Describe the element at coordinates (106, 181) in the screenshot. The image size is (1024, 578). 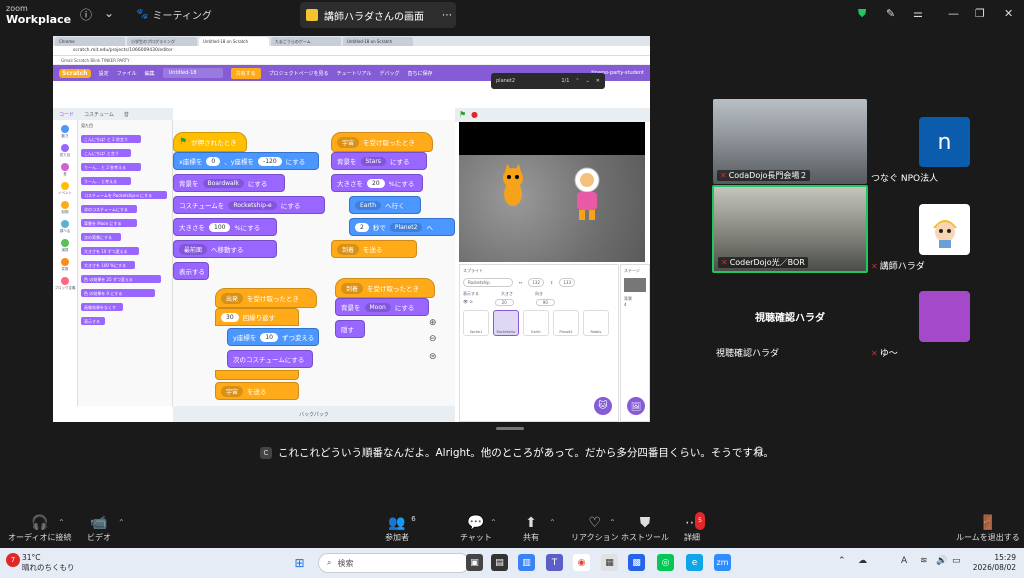
I see `palette-block: うーん... と考える` at that location.